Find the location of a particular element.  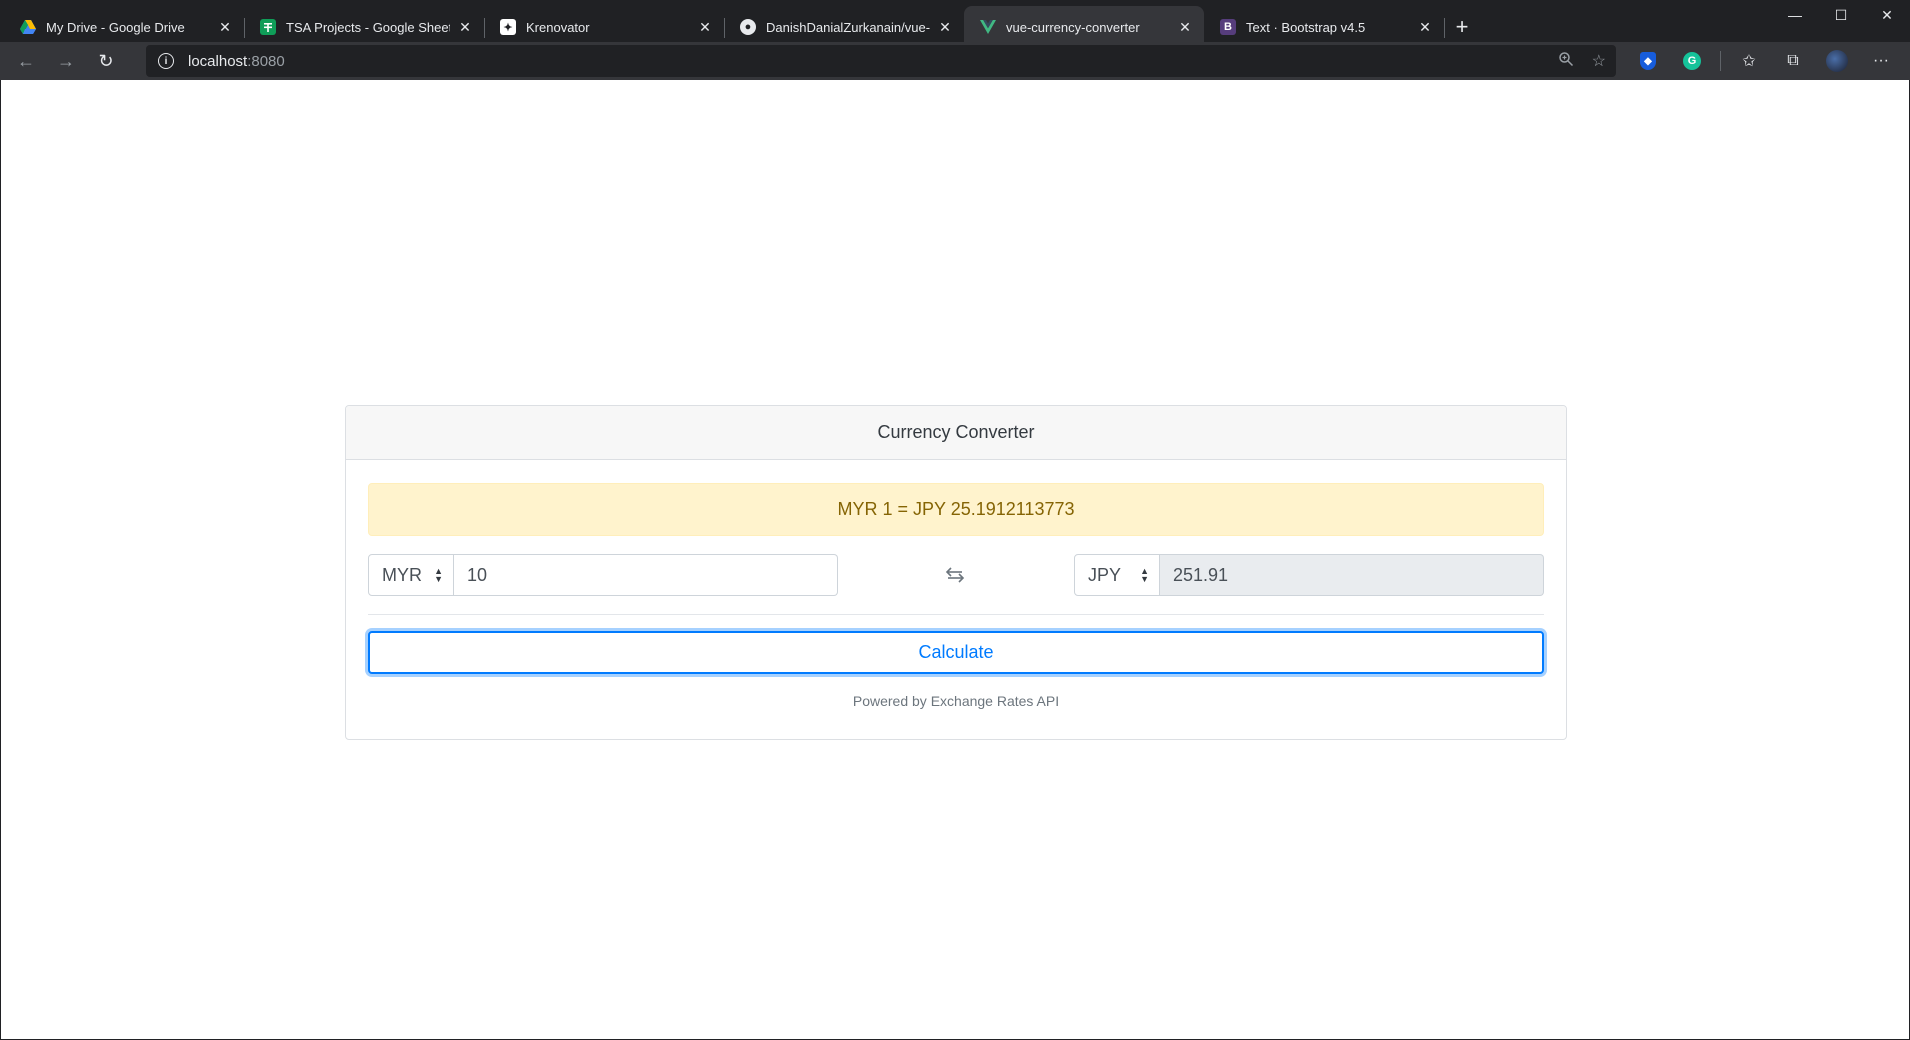

collections-button: ⧉ is located at coordinates (1793, 61).